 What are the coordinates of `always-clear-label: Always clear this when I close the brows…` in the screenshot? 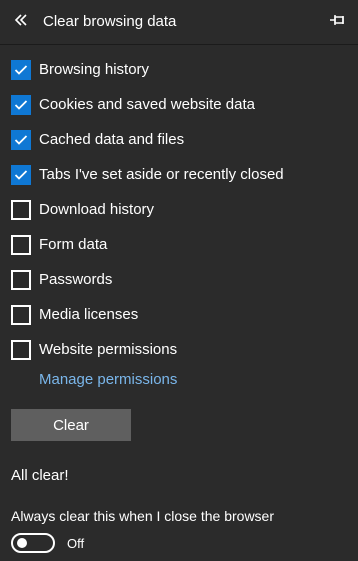 It's located at (142, 516).